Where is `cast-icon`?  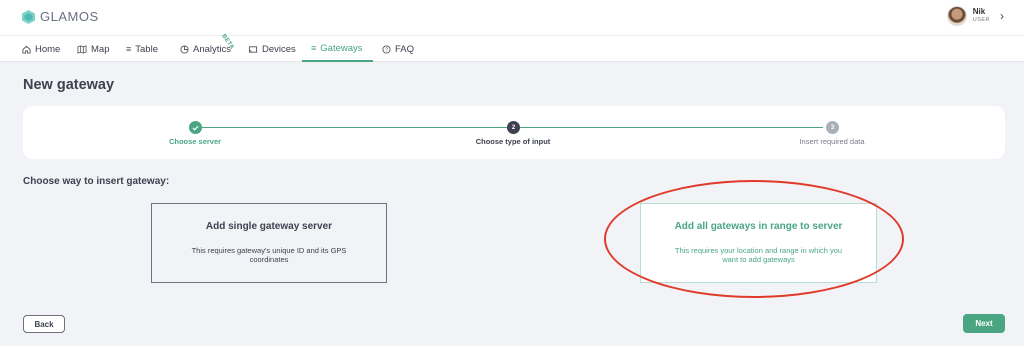
cast-icon is located at coordinates (253, 49).